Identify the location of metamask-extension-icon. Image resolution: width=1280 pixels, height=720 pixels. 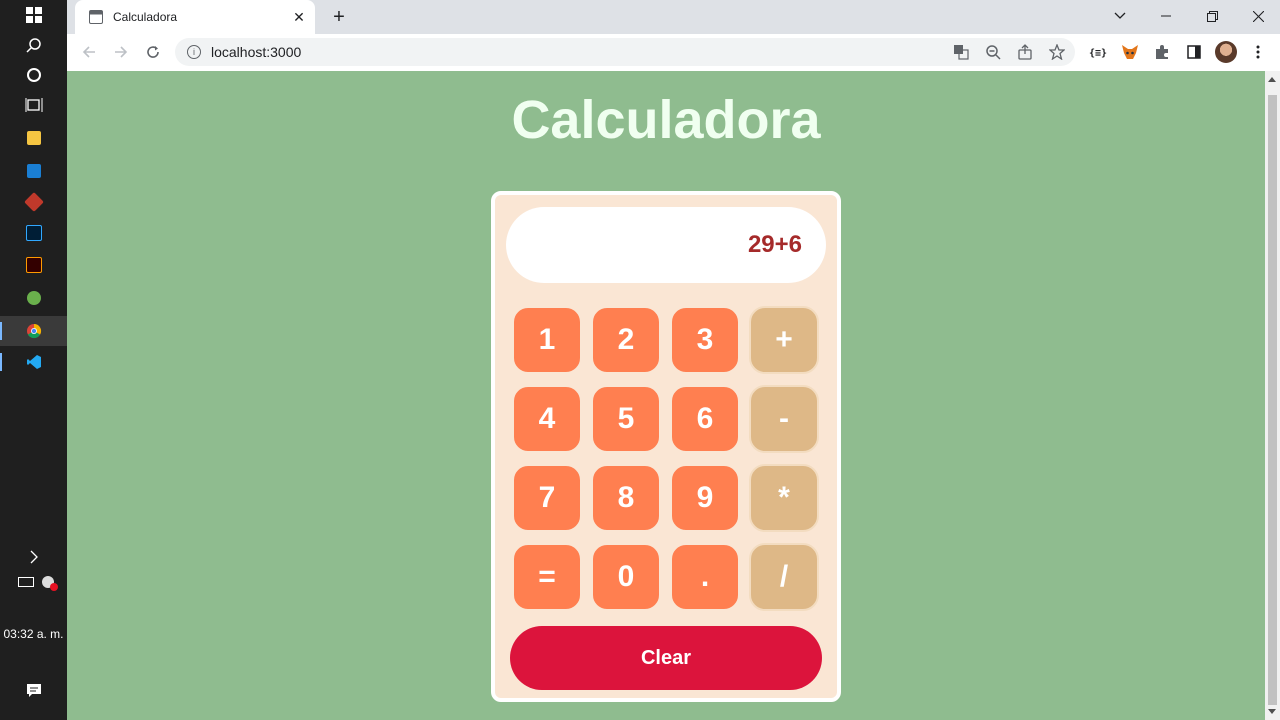
(1130, 52).